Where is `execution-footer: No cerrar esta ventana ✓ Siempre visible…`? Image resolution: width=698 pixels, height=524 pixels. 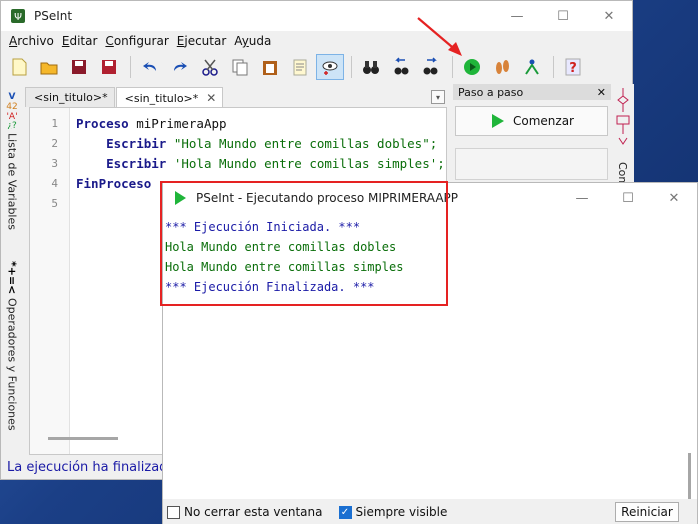
execution-footer: No cerrar esta ventana ✓ Siempre visible… is located at coordinates (430, 511).